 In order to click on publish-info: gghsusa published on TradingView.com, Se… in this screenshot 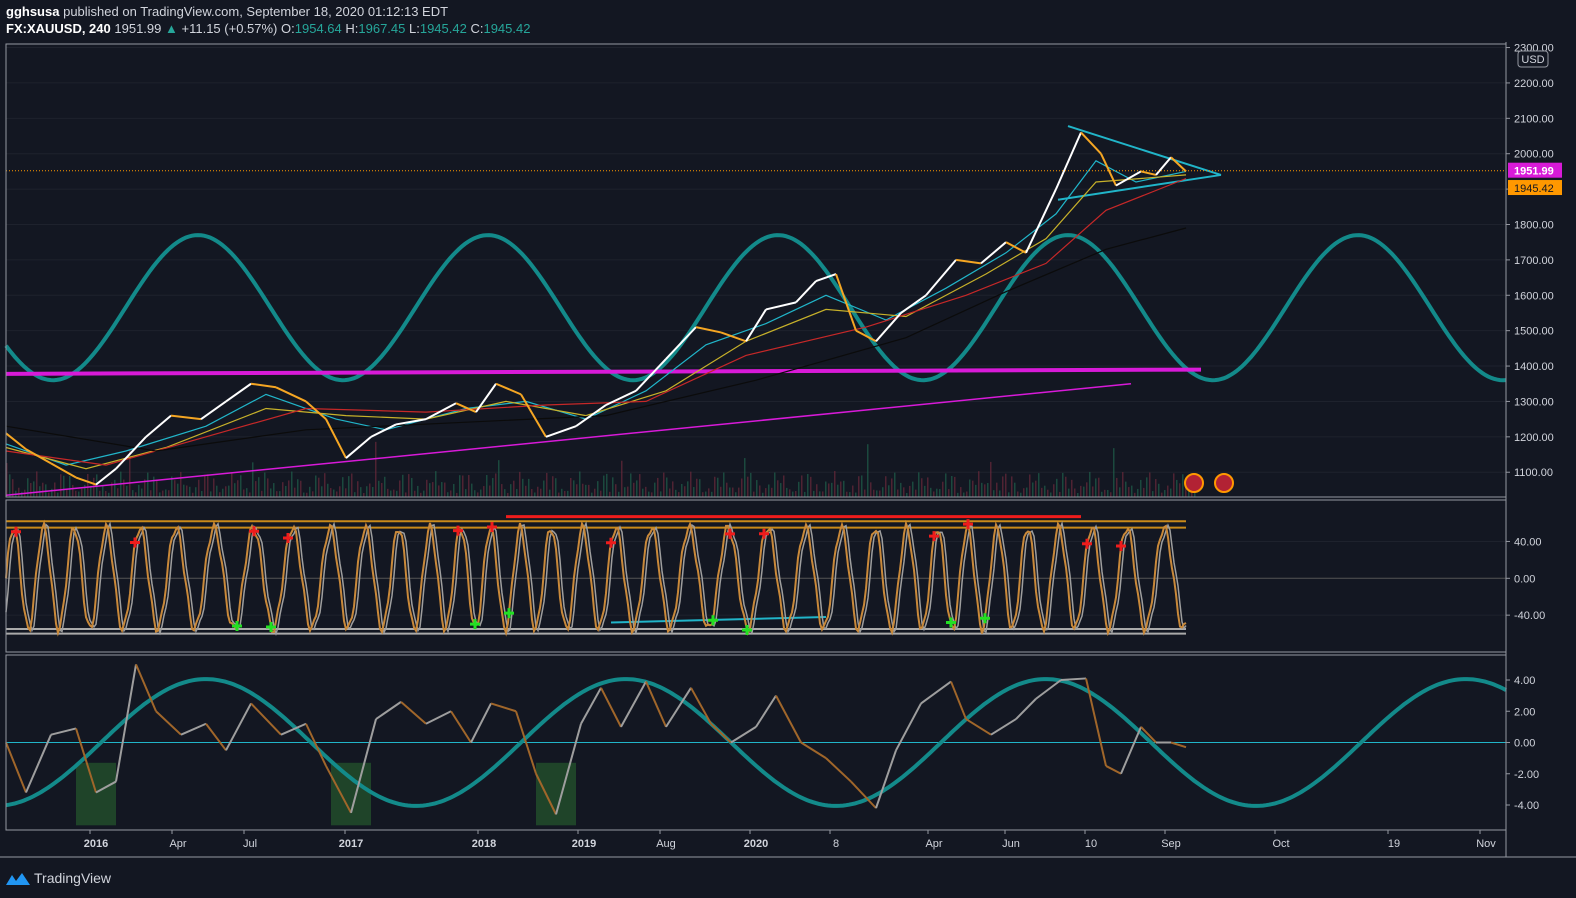, I will do `click(227, 11)`.